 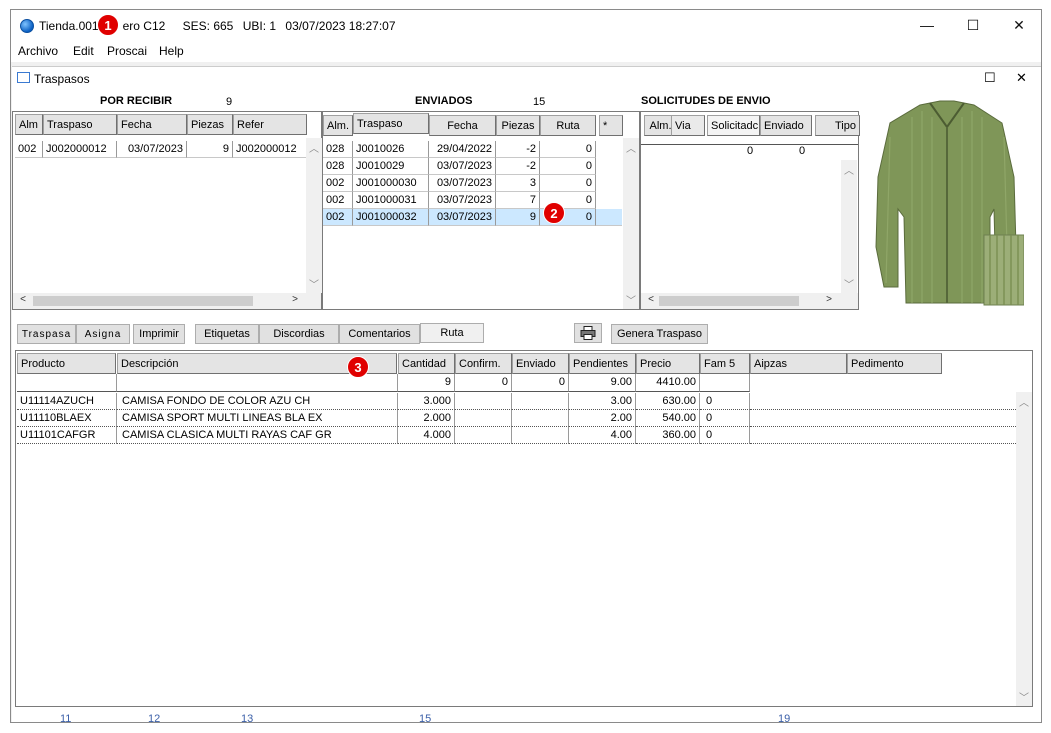 What do you see at coordinates (568, 125) in the screenshot?
I see `col-header: Ruta` at bounding box center [568, 125].